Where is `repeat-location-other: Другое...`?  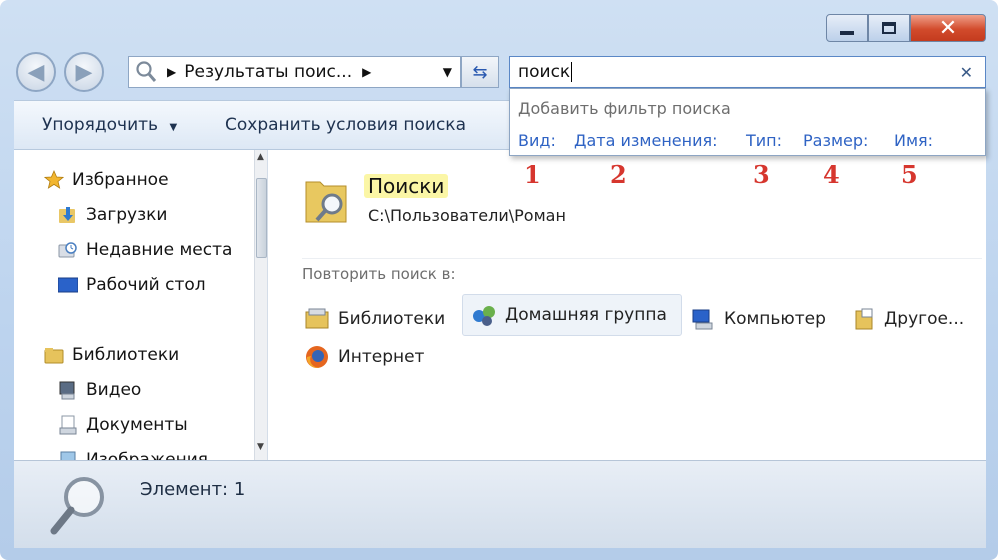
repeat-location-other: Другое... is located at coordinates (908, 319).